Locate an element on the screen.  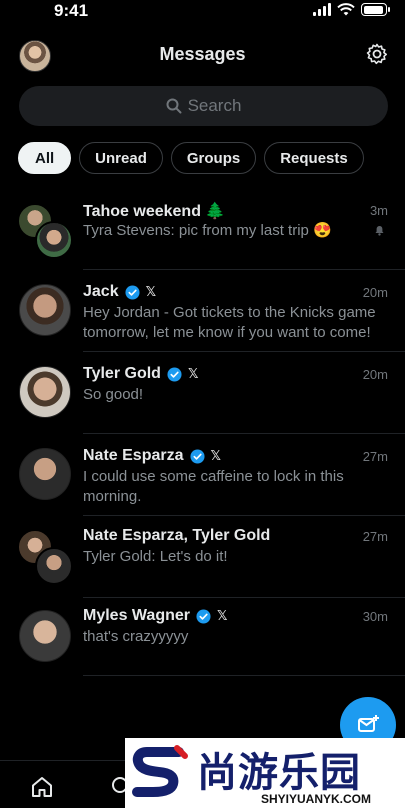
conversation-item: Tyler Gold 𝕏 20m So good! is located at coordinates (202, 393).